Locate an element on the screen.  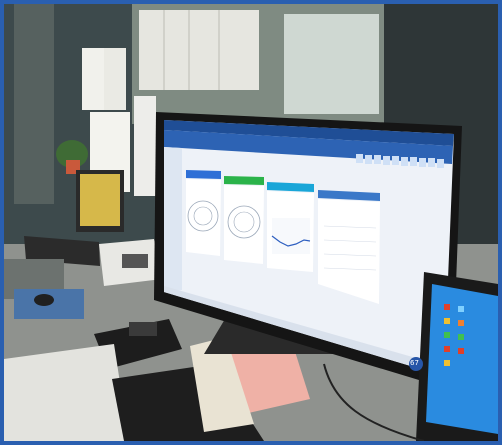
app-sidebar is located at coordinates (173, 219).